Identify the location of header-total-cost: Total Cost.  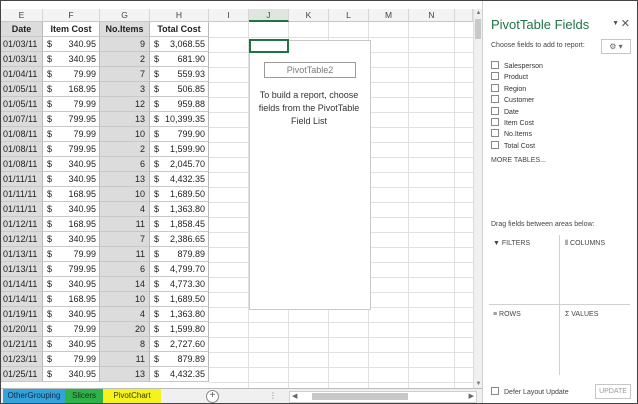
(179, 29).